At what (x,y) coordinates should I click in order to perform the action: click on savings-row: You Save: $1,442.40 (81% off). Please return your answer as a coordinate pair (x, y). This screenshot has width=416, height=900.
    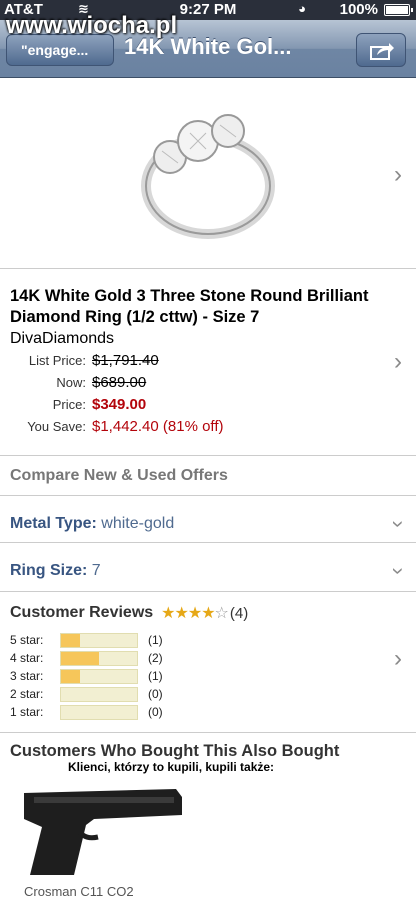
    Looking at the image, I should click on (208, 428).